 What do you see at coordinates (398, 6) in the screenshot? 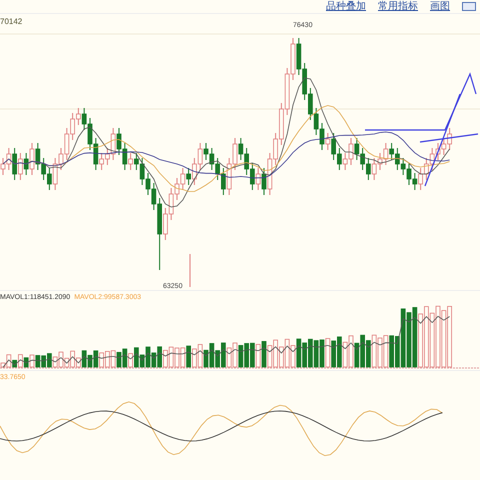
I see `toolbar-link: 常用指标` at bounding box center [398, 6].